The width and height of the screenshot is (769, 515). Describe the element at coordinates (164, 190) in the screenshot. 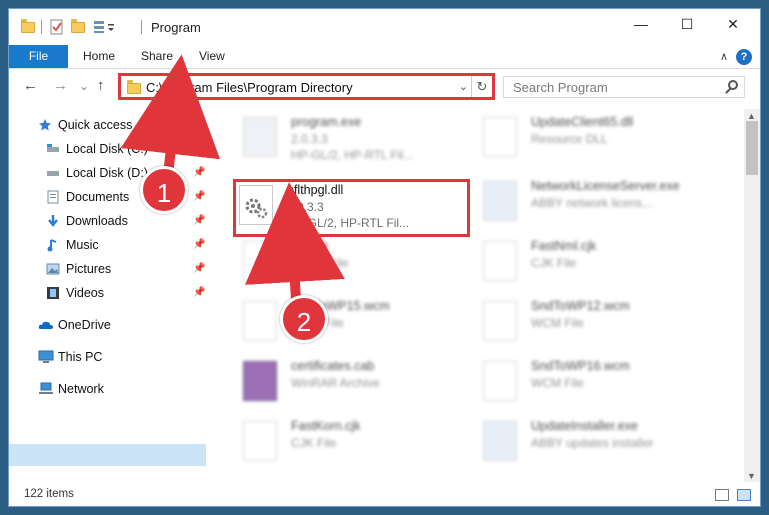

I see `step-1-badge: 1` at that location.